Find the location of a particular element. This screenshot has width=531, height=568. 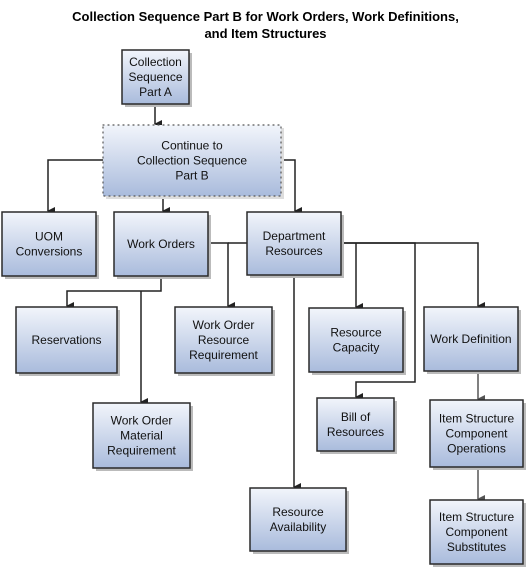

node-work-orders: Work Orders is located at coordinates (162, 245).